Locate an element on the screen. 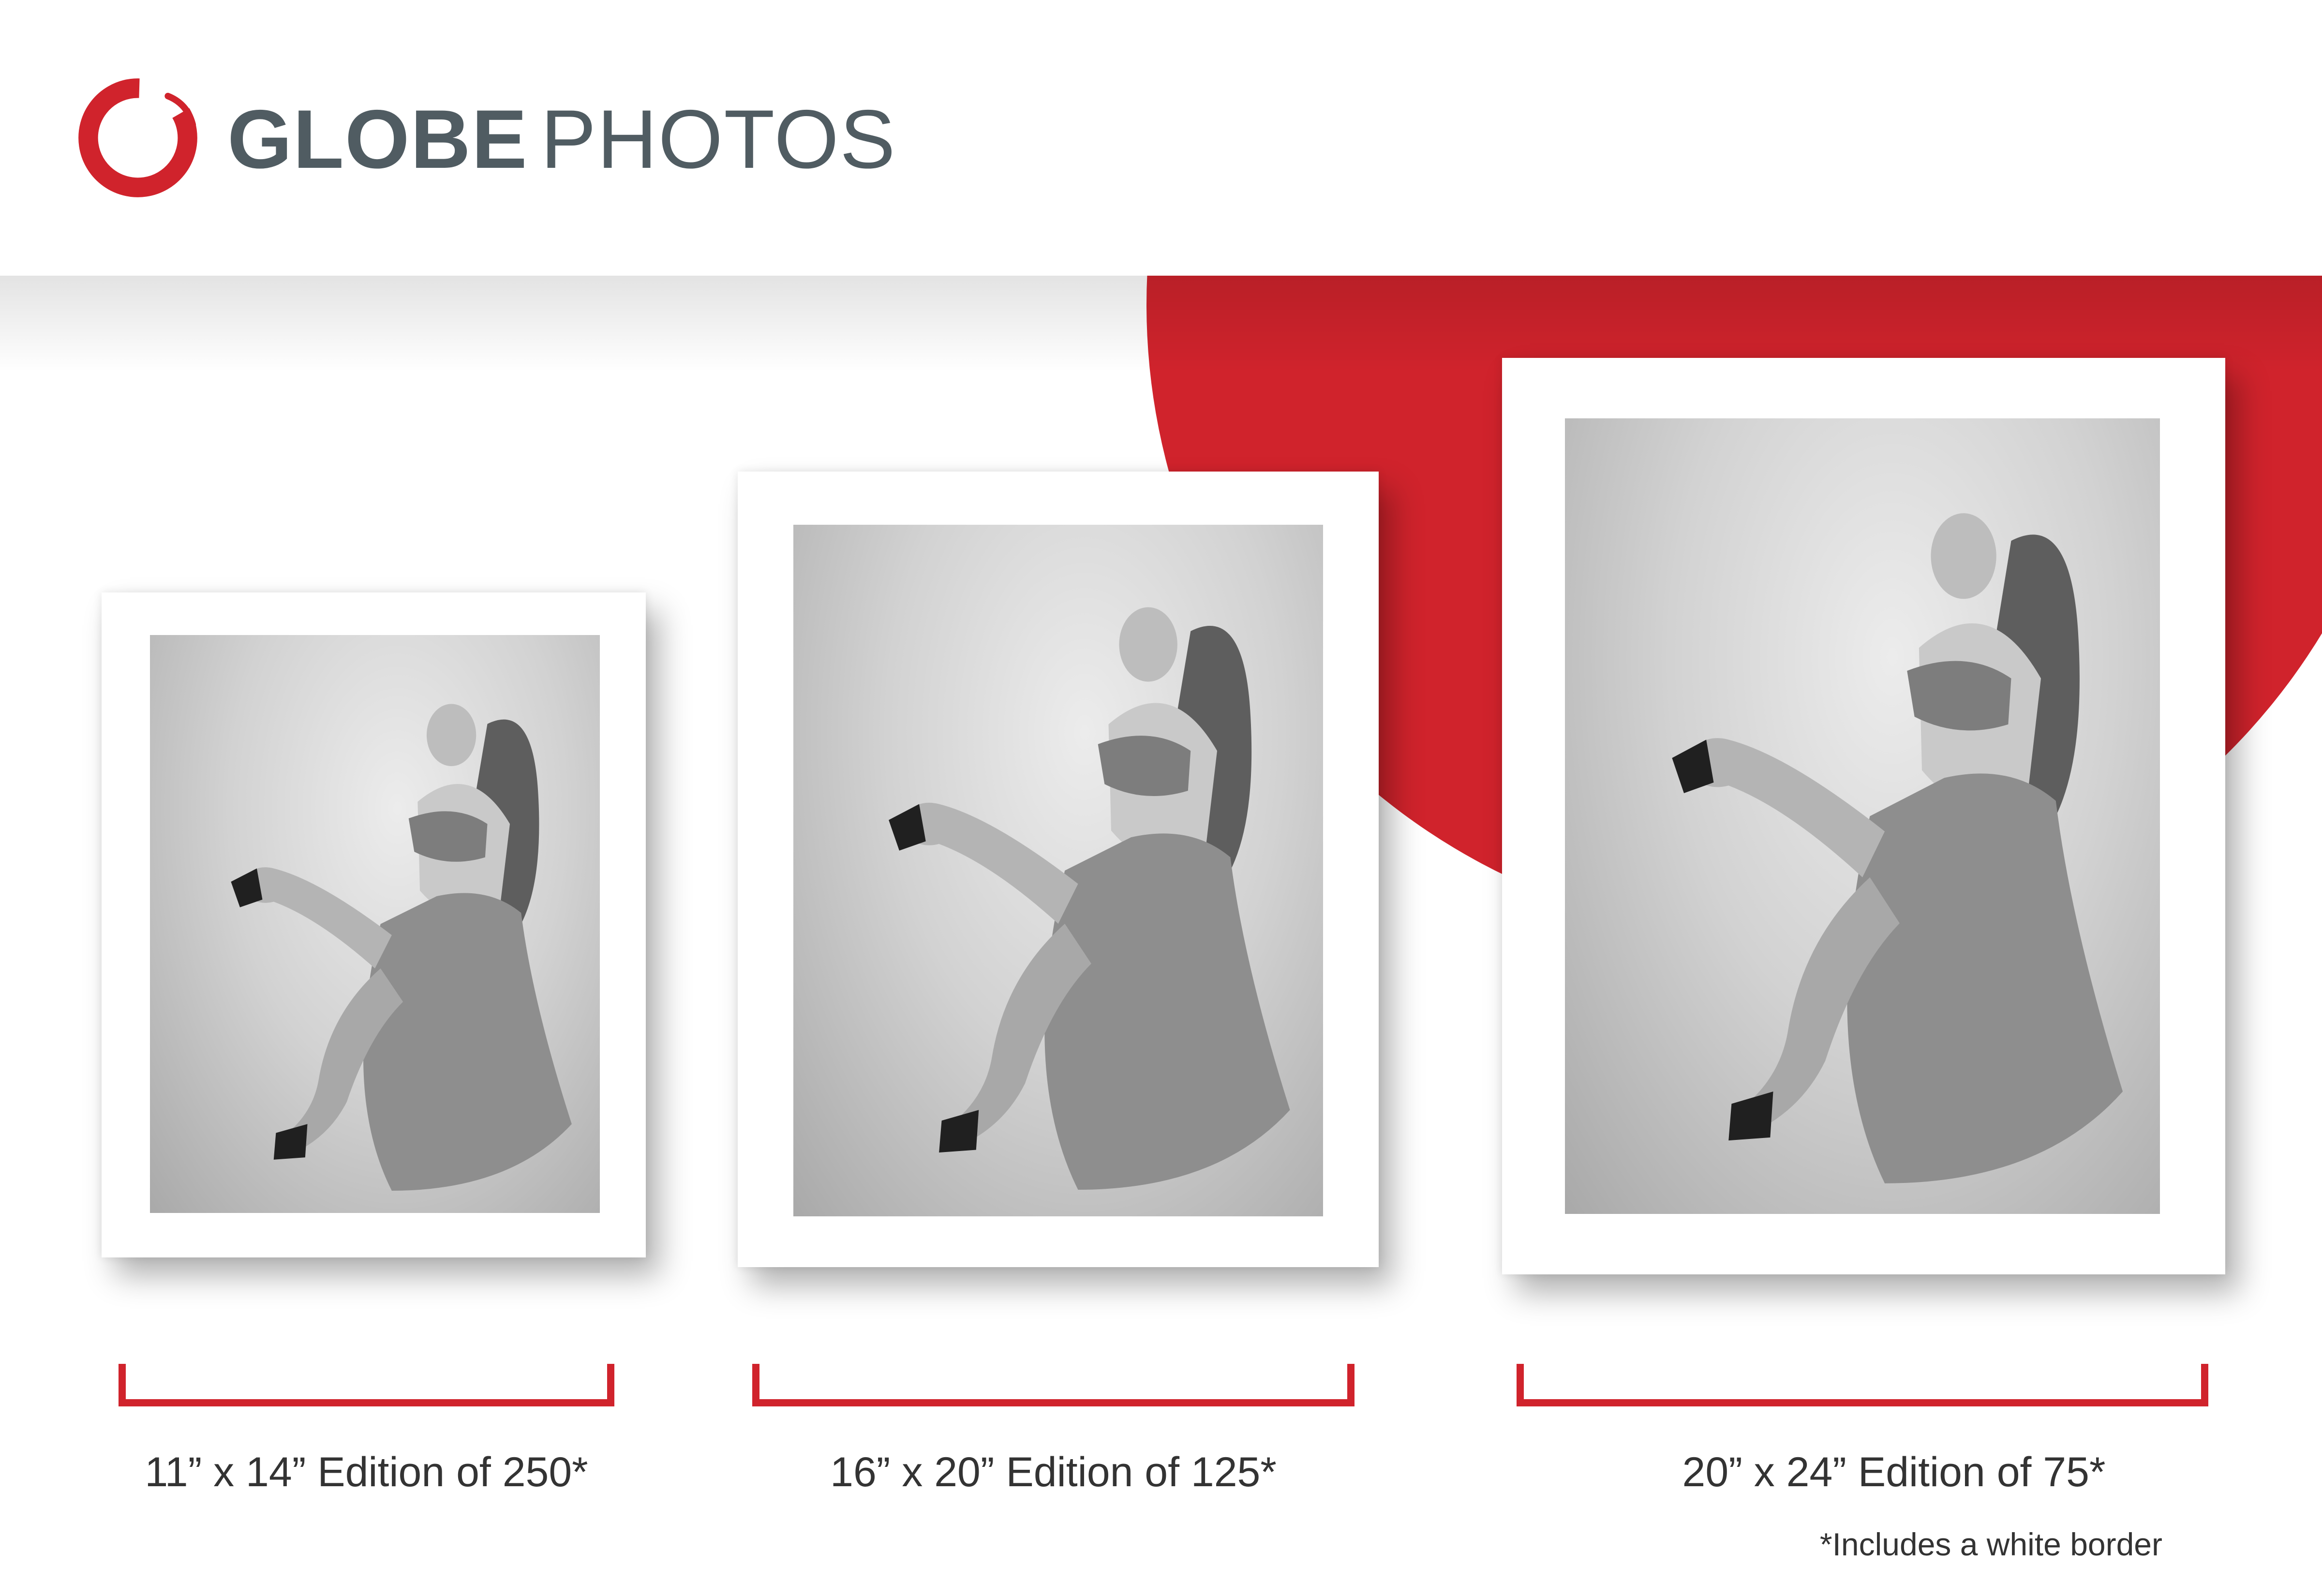  print-size: 20” x 24” is located at coordinates (1764, 1472).